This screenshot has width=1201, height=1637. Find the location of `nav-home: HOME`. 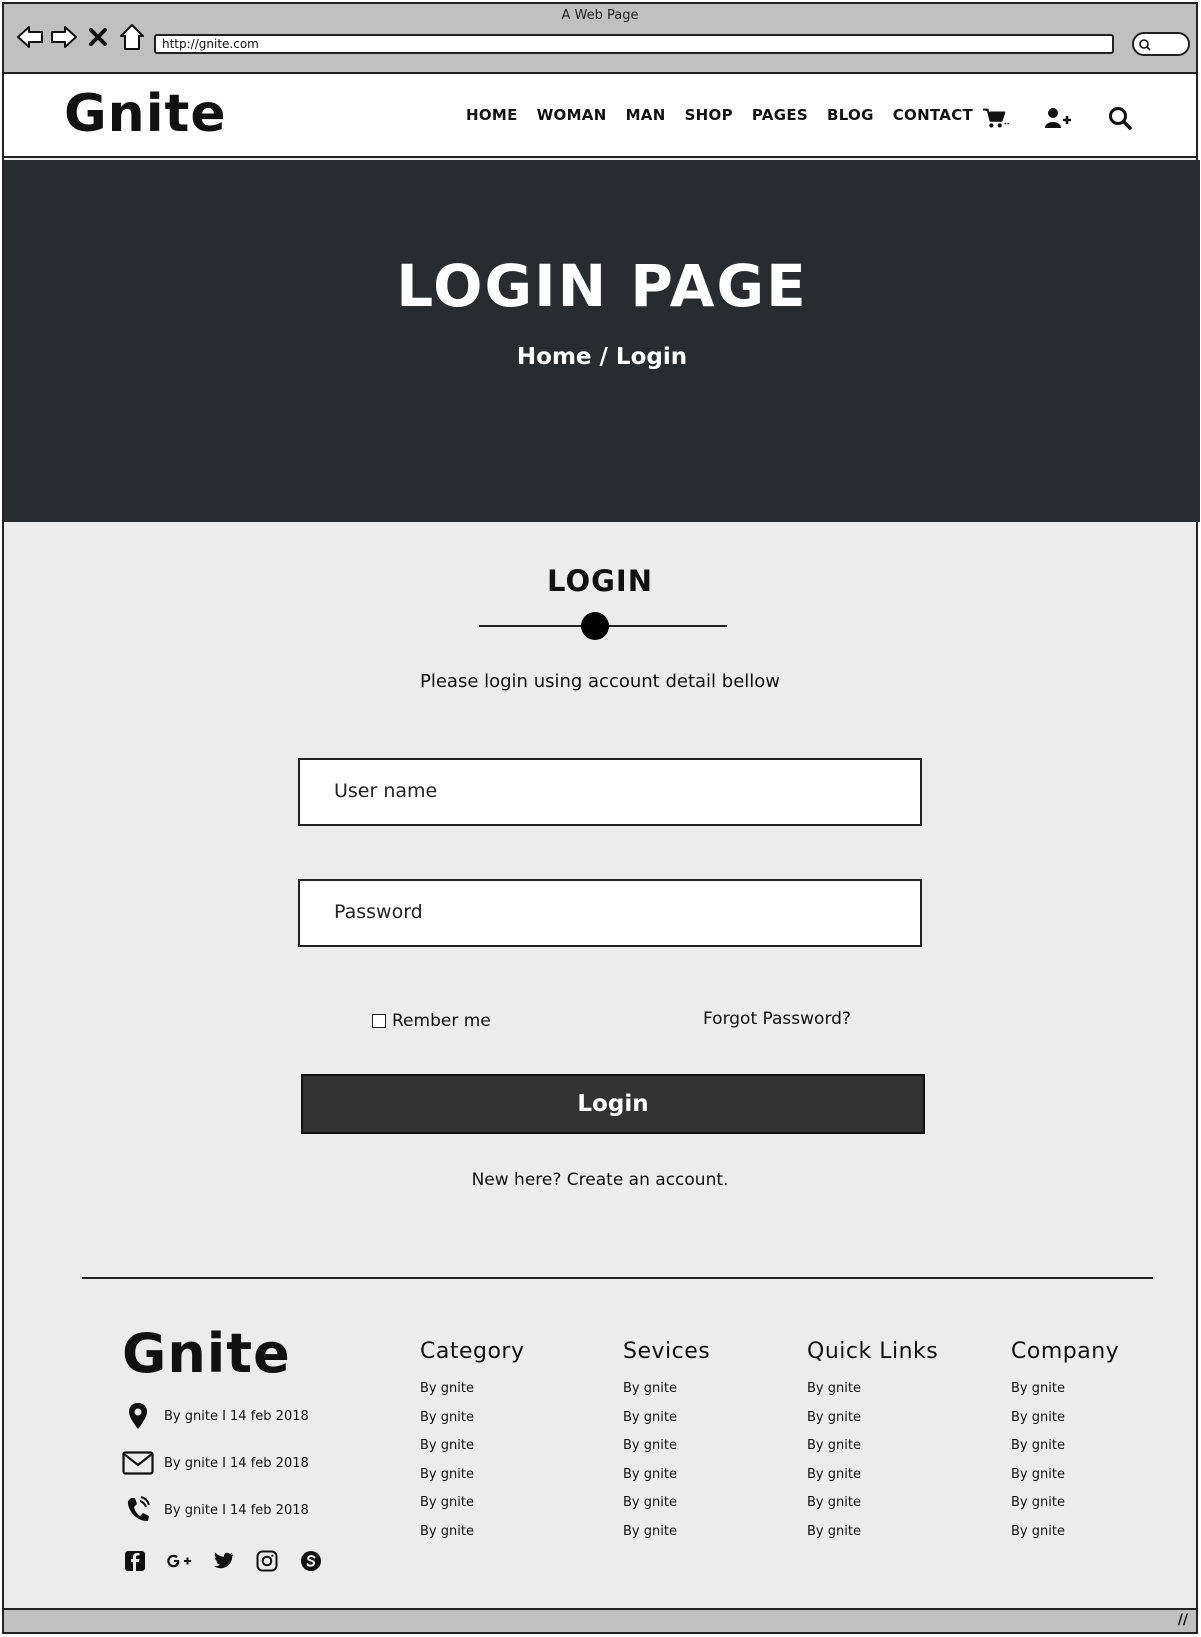

nav-home: HOME is located at coordinates (492, 115).